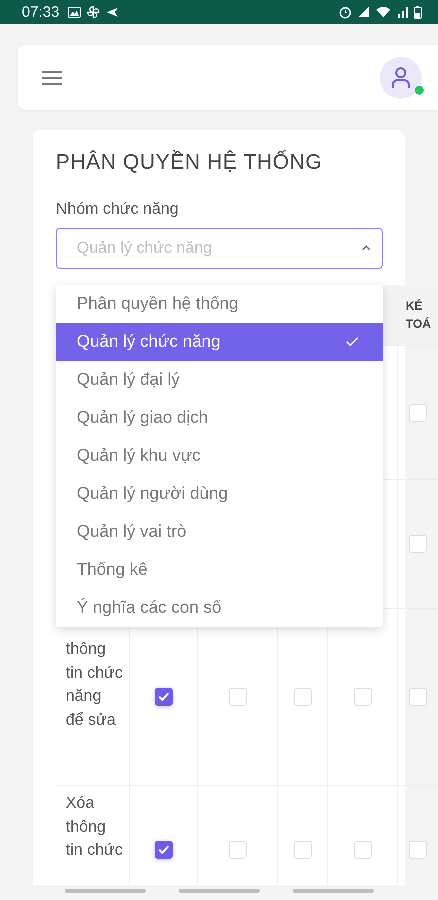 The image size is (438, 900). I want to click on caret-icon, so click(366, 248).